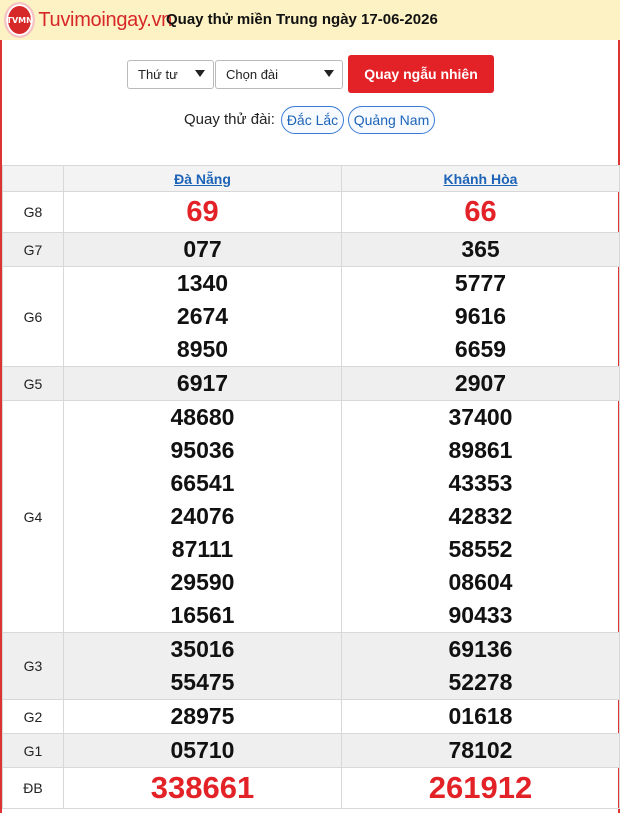 The height and width of the screenshot is (813, 620). I want to click on prize-number: 261912, so click(480, 787).